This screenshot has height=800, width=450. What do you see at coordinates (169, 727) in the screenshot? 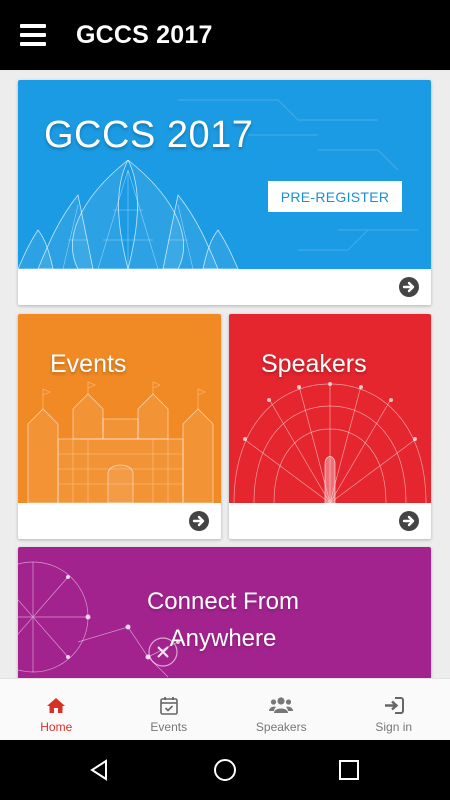
I see `nav-events-label: Events` at bounding box center [169, 727].